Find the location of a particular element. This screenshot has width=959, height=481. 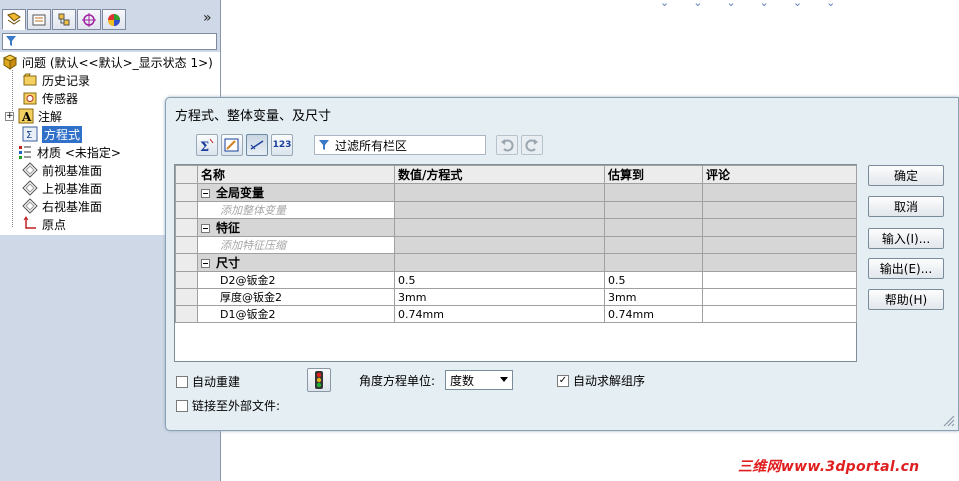

dimension-value-cell: 0.5 is located at coordinates (499, 280).